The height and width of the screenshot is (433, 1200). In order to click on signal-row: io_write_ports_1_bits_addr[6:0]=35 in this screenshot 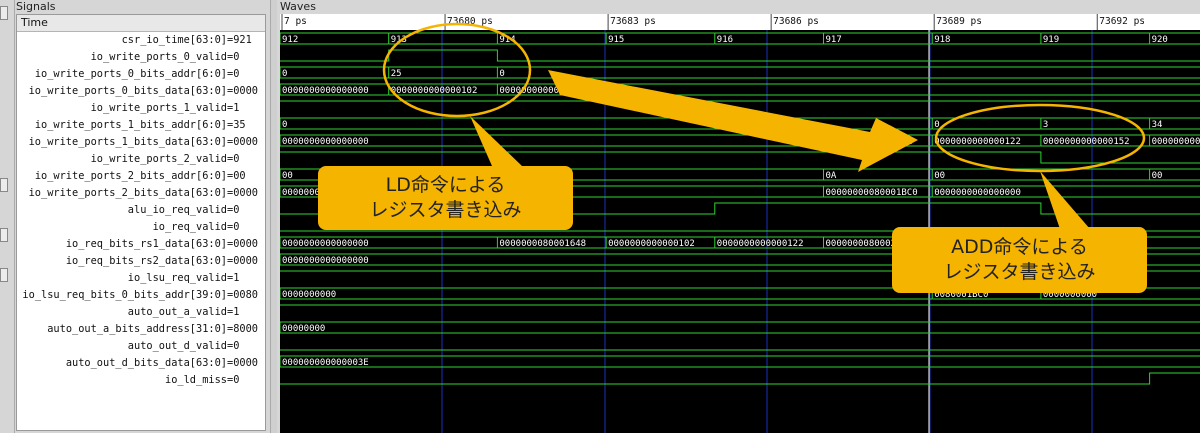, I will do `click(141, 125)`.